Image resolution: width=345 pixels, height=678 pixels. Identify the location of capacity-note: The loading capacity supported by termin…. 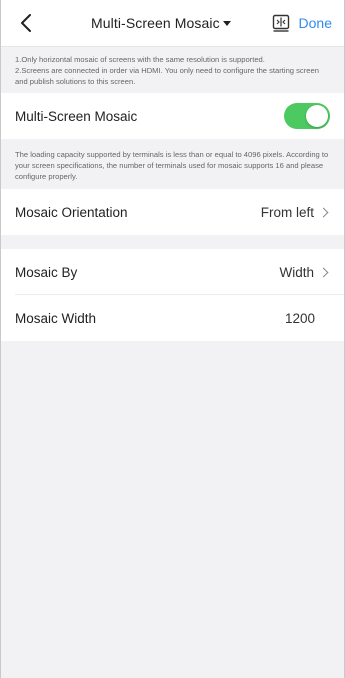
(172, 164).